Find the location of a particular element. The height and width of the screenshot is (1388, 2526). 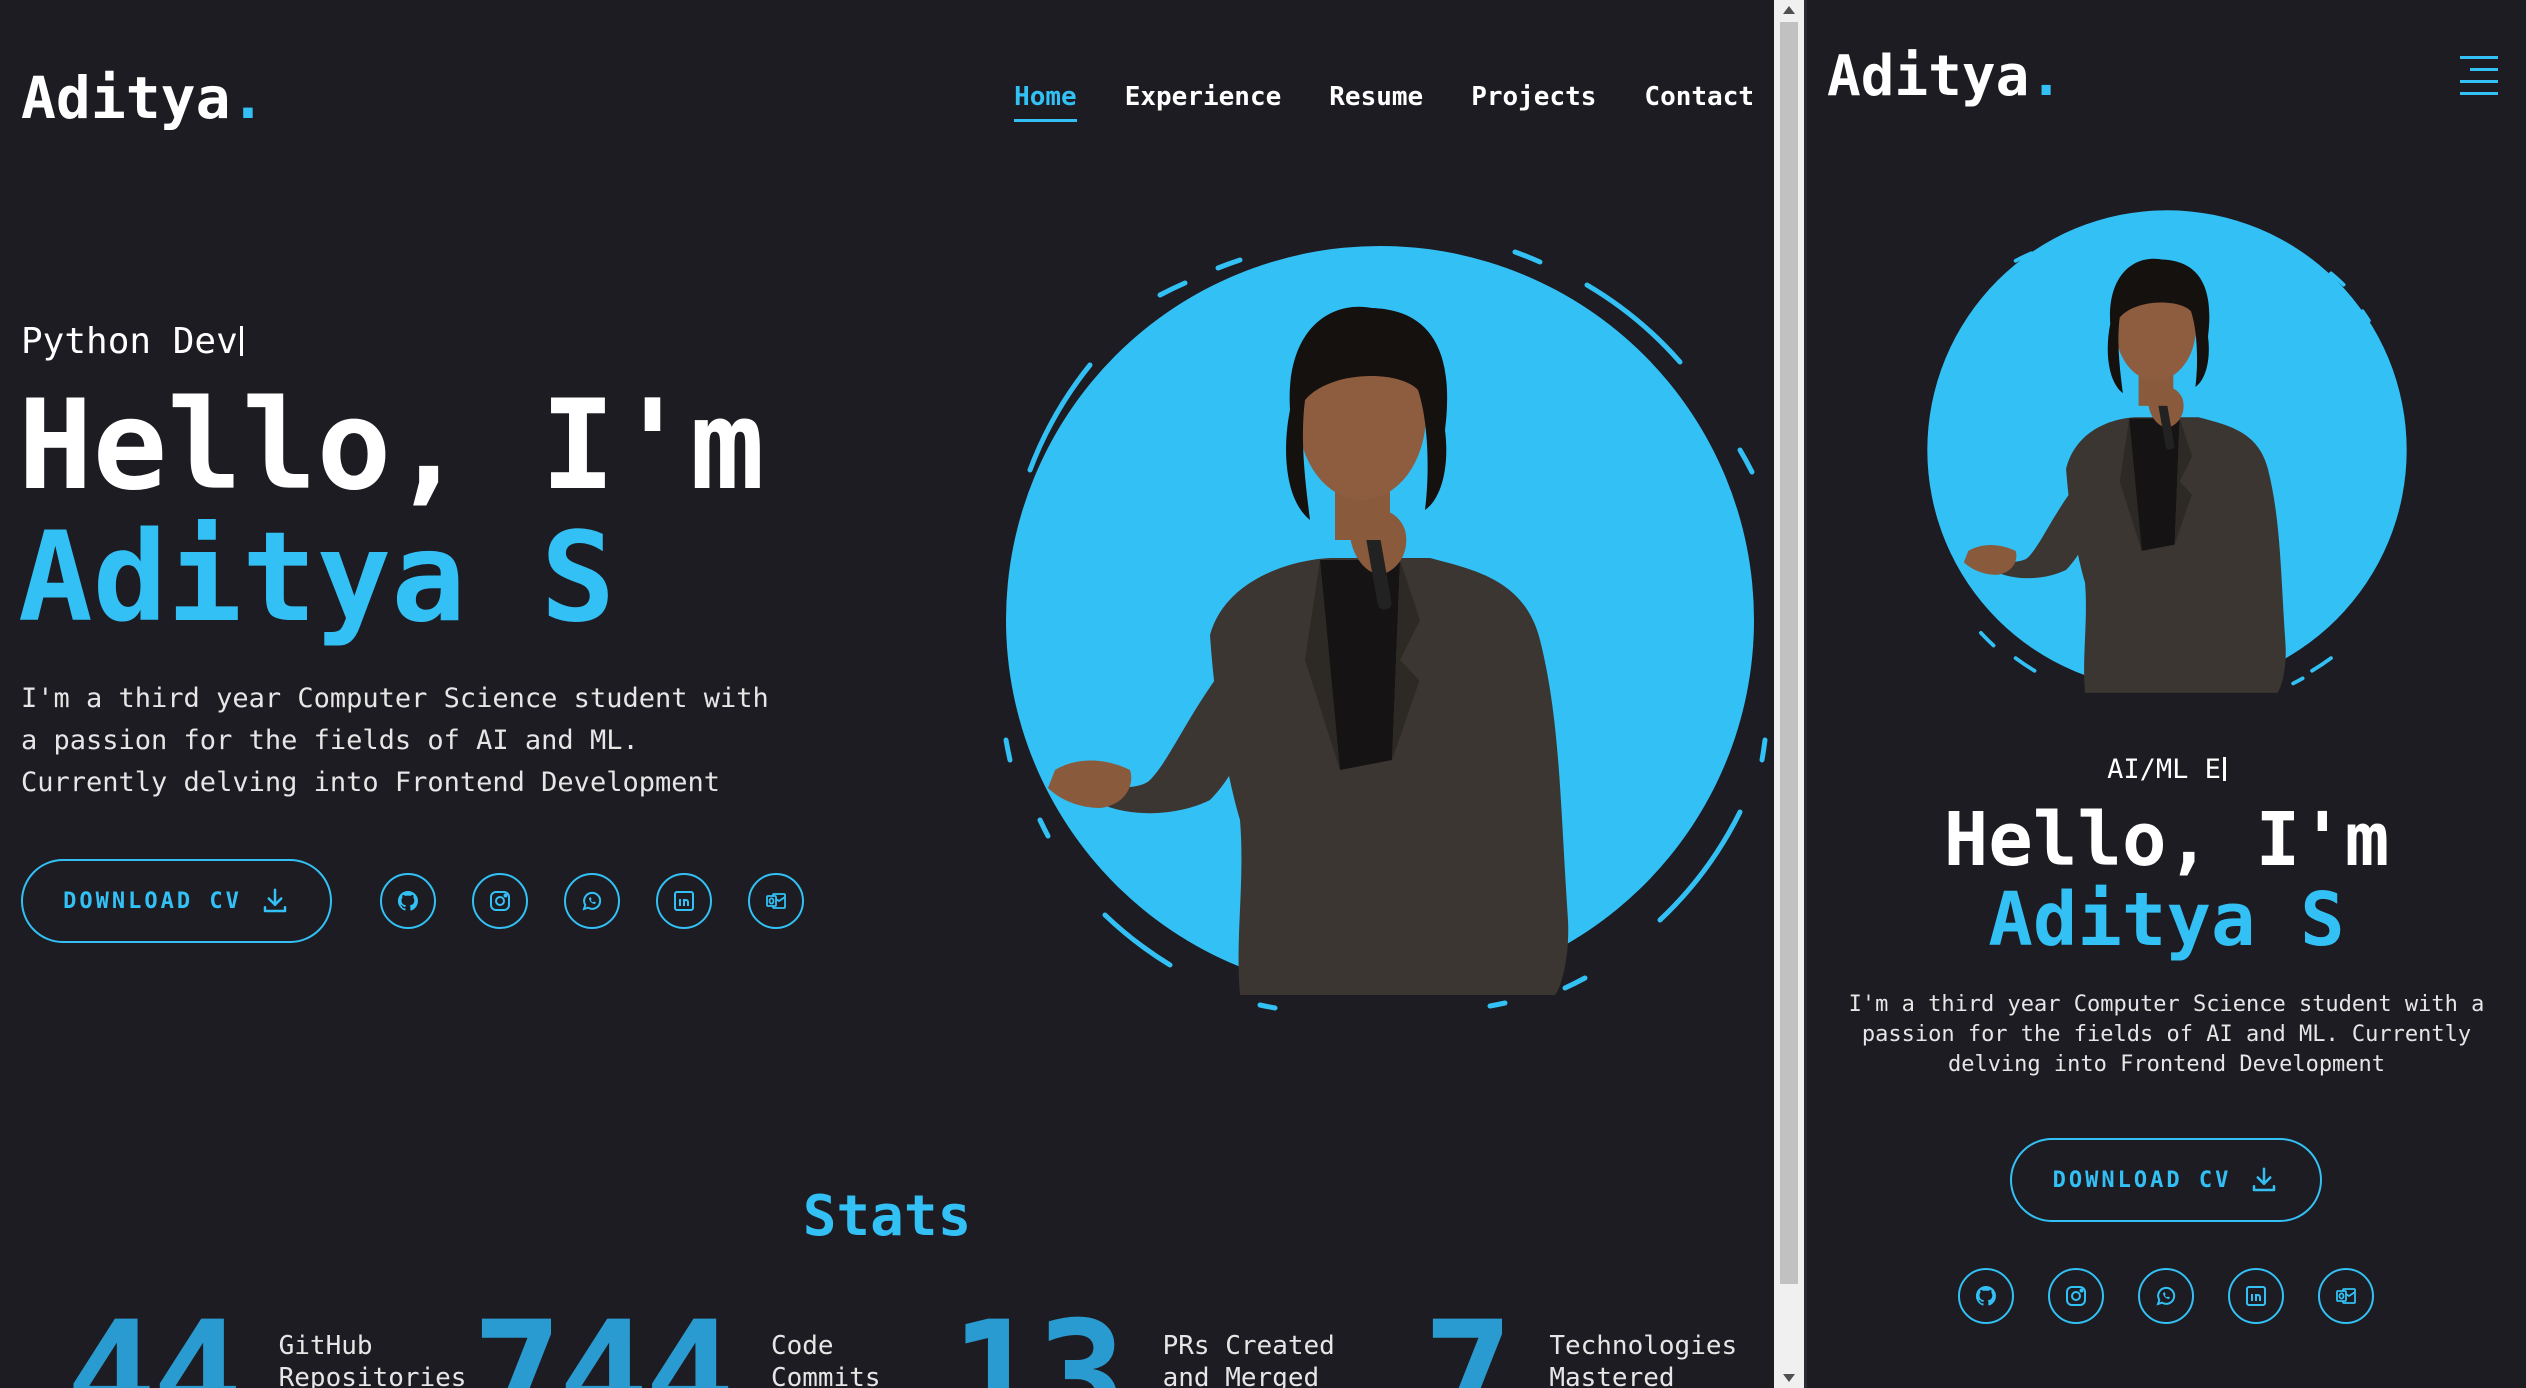

main-nav: Home Experience Resume Projects Contact is located at coordinates (1384, 102).